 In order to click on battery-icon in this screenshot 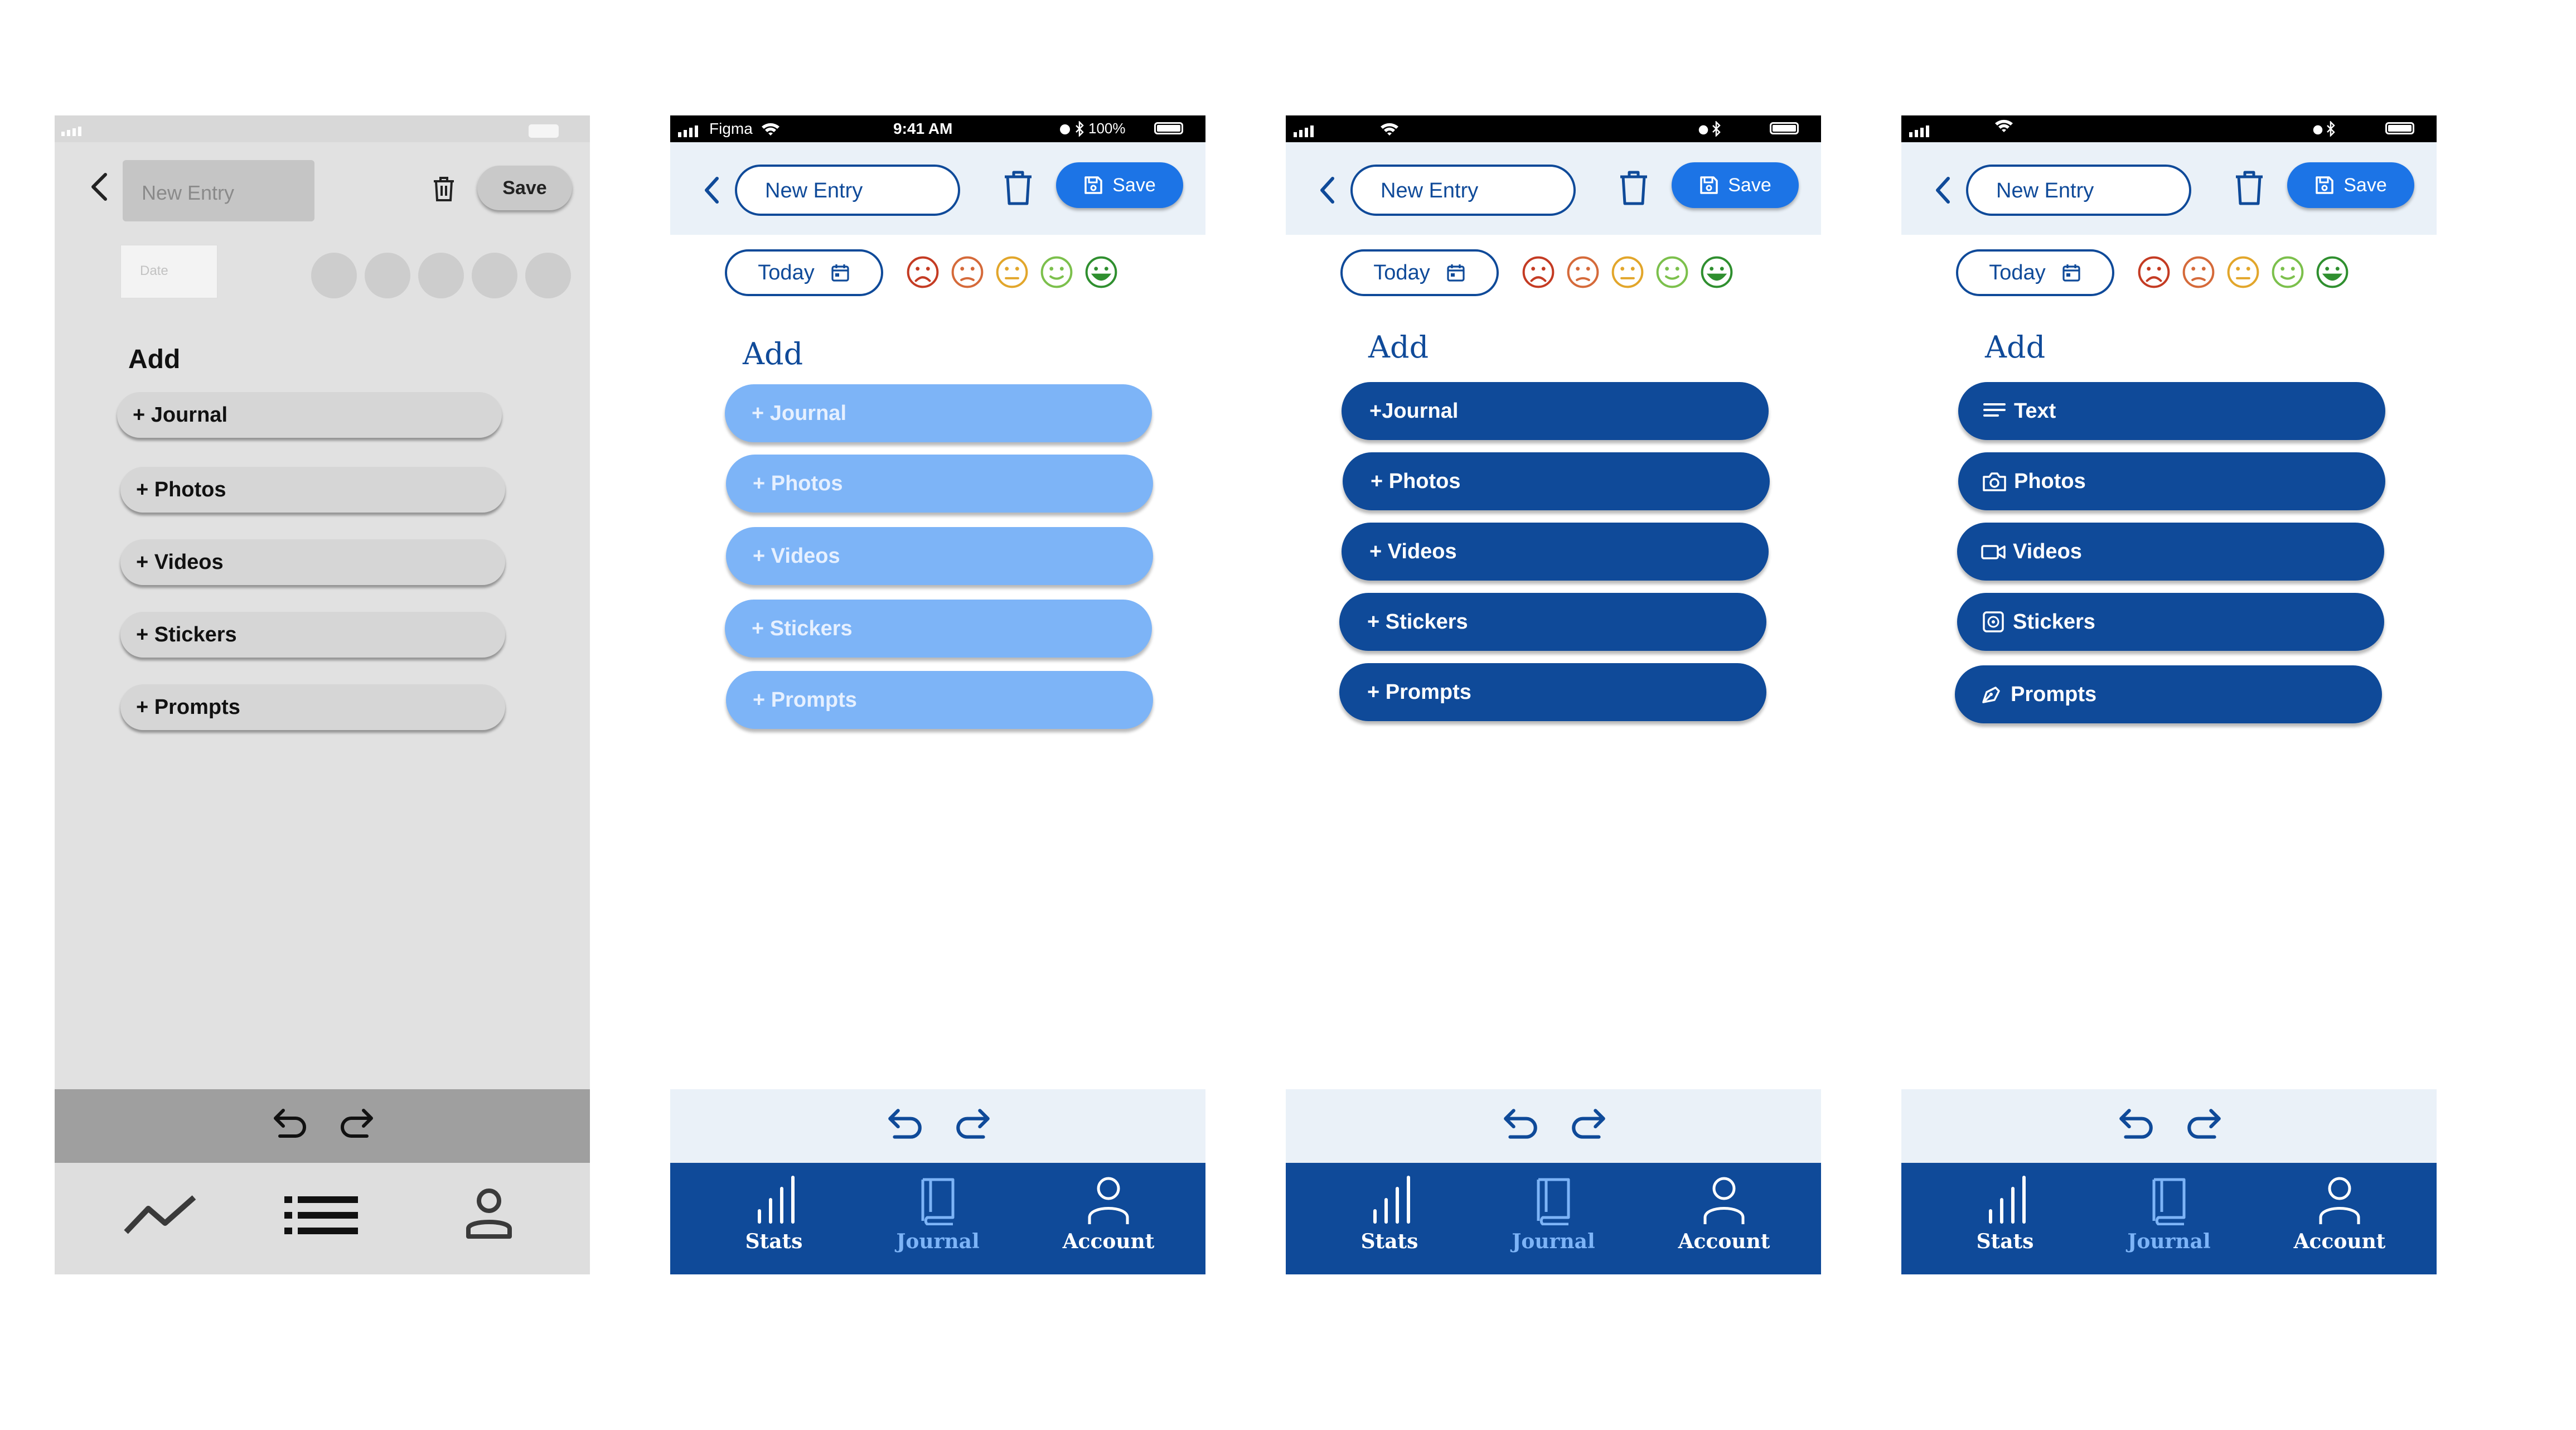, I will do `click(544, 131)`.